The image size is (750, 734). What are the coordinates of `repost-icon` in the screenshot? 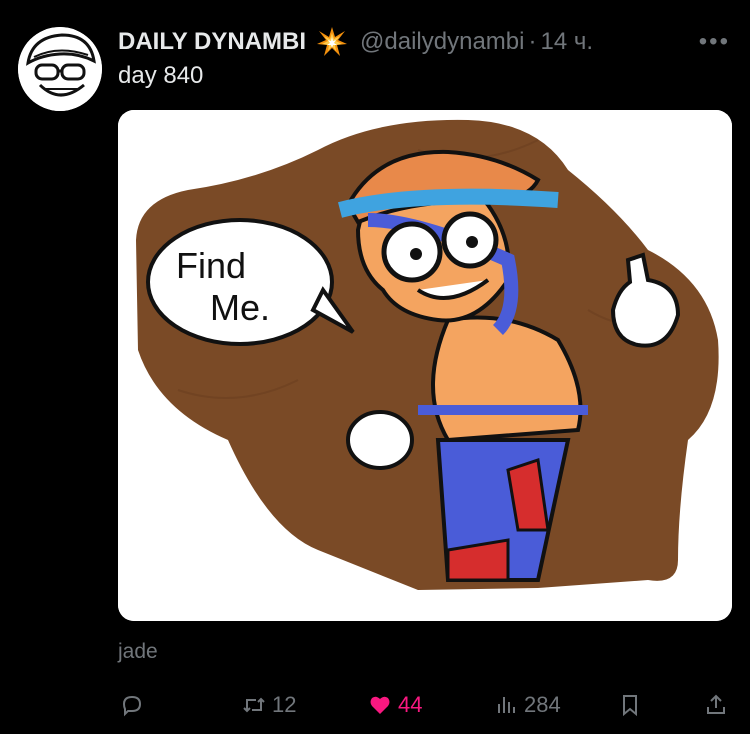 It's located at (254, 705).